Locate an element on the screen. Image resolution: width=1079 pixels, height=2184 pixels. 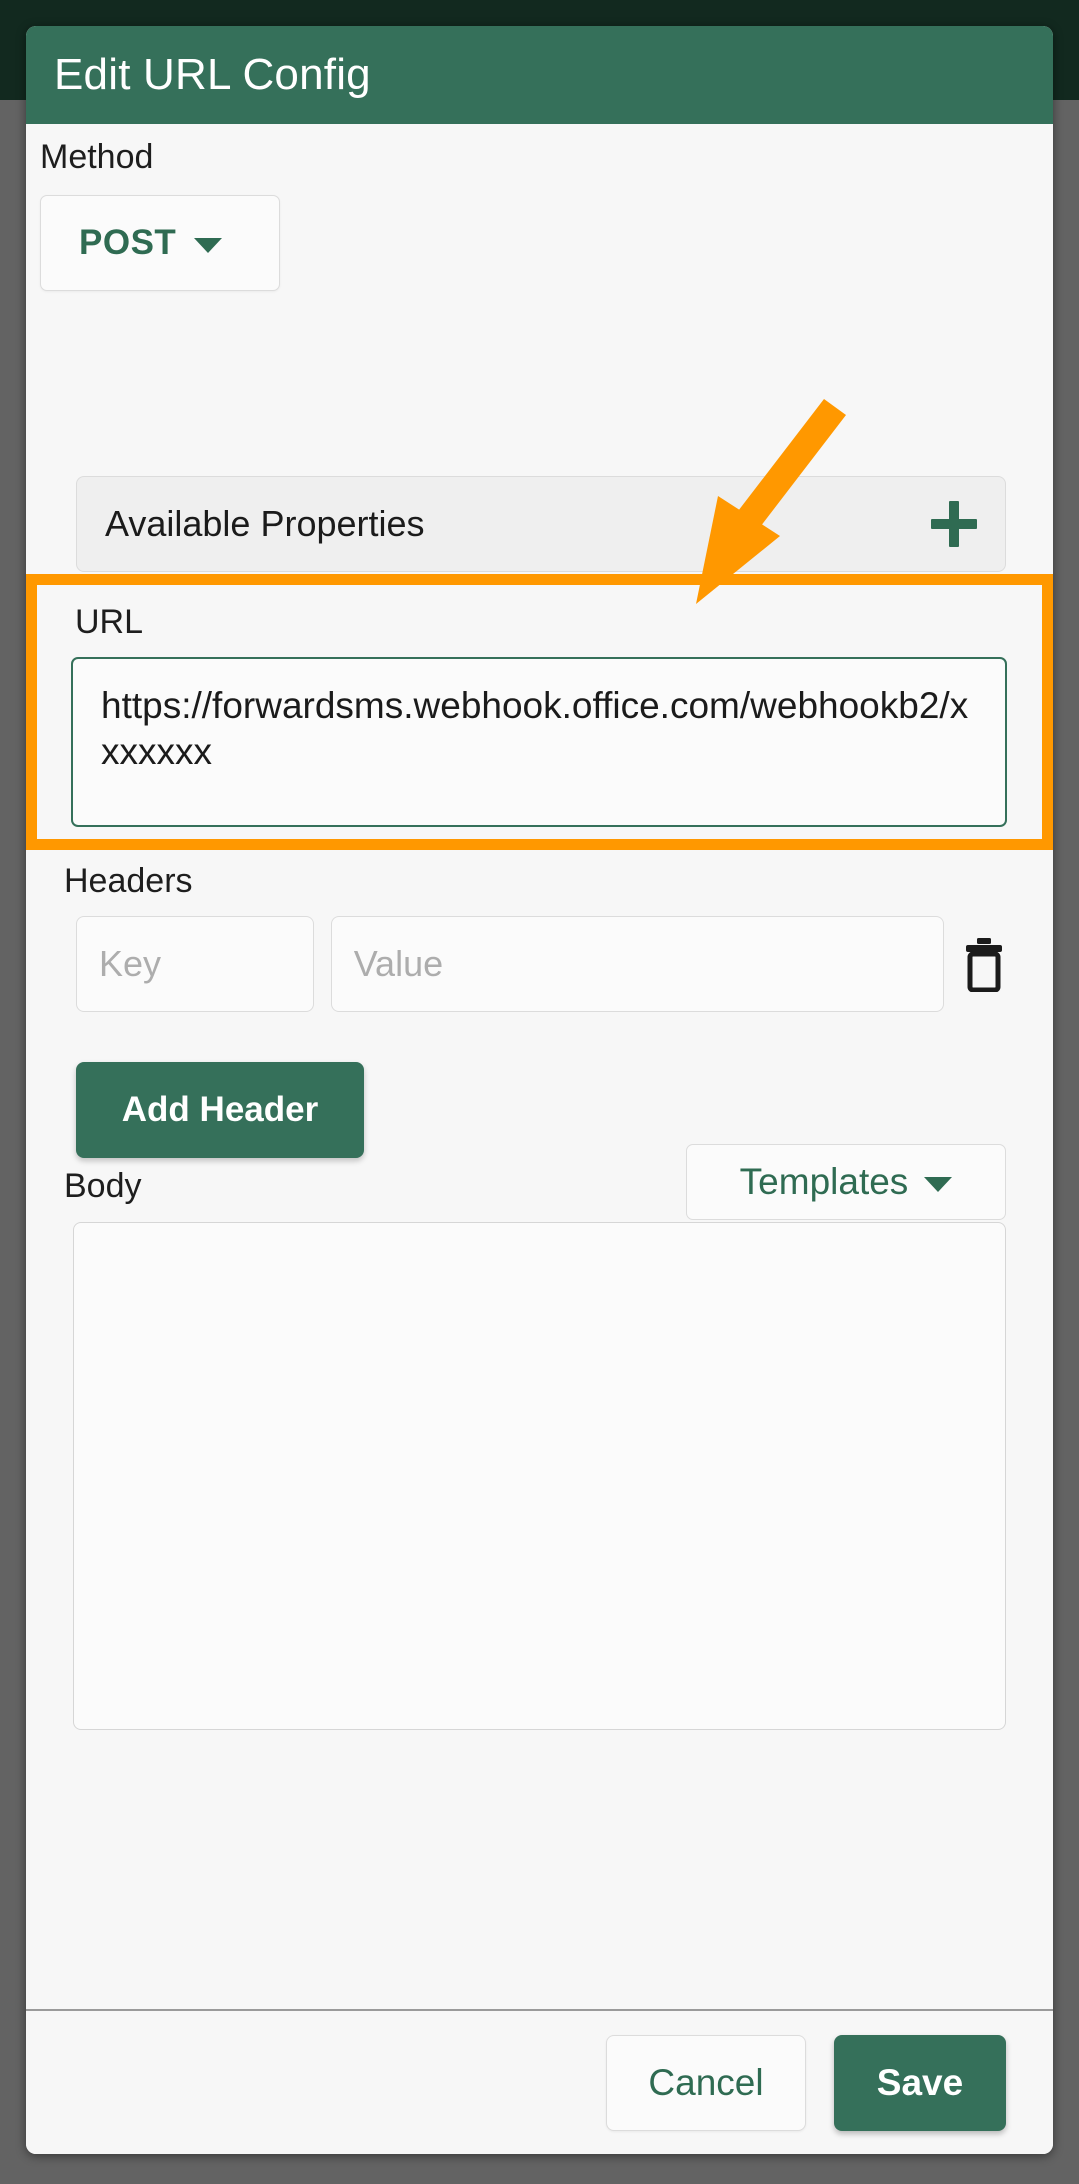
templates-dropdown: Templates is located at coordinates (846, 1182).